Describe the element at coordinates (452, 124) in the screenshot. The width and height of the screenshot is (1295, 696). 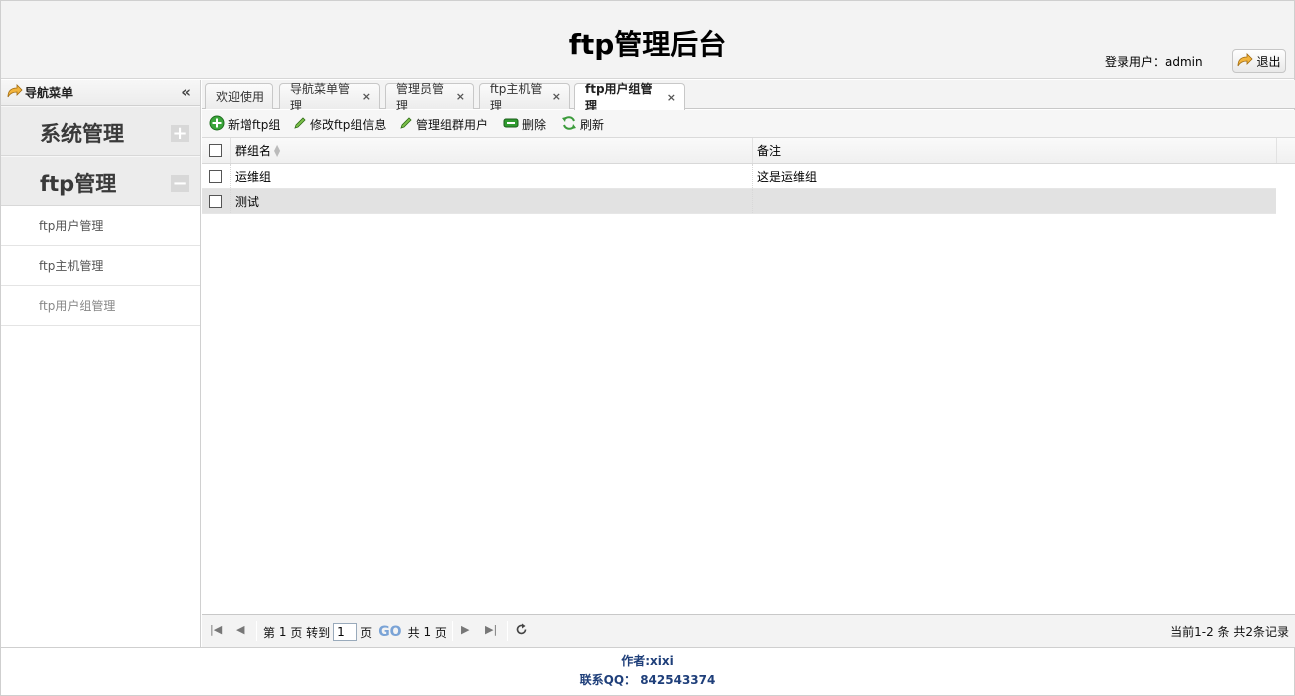
I see `manage-group-users-label: 管理组群用户` at that location.